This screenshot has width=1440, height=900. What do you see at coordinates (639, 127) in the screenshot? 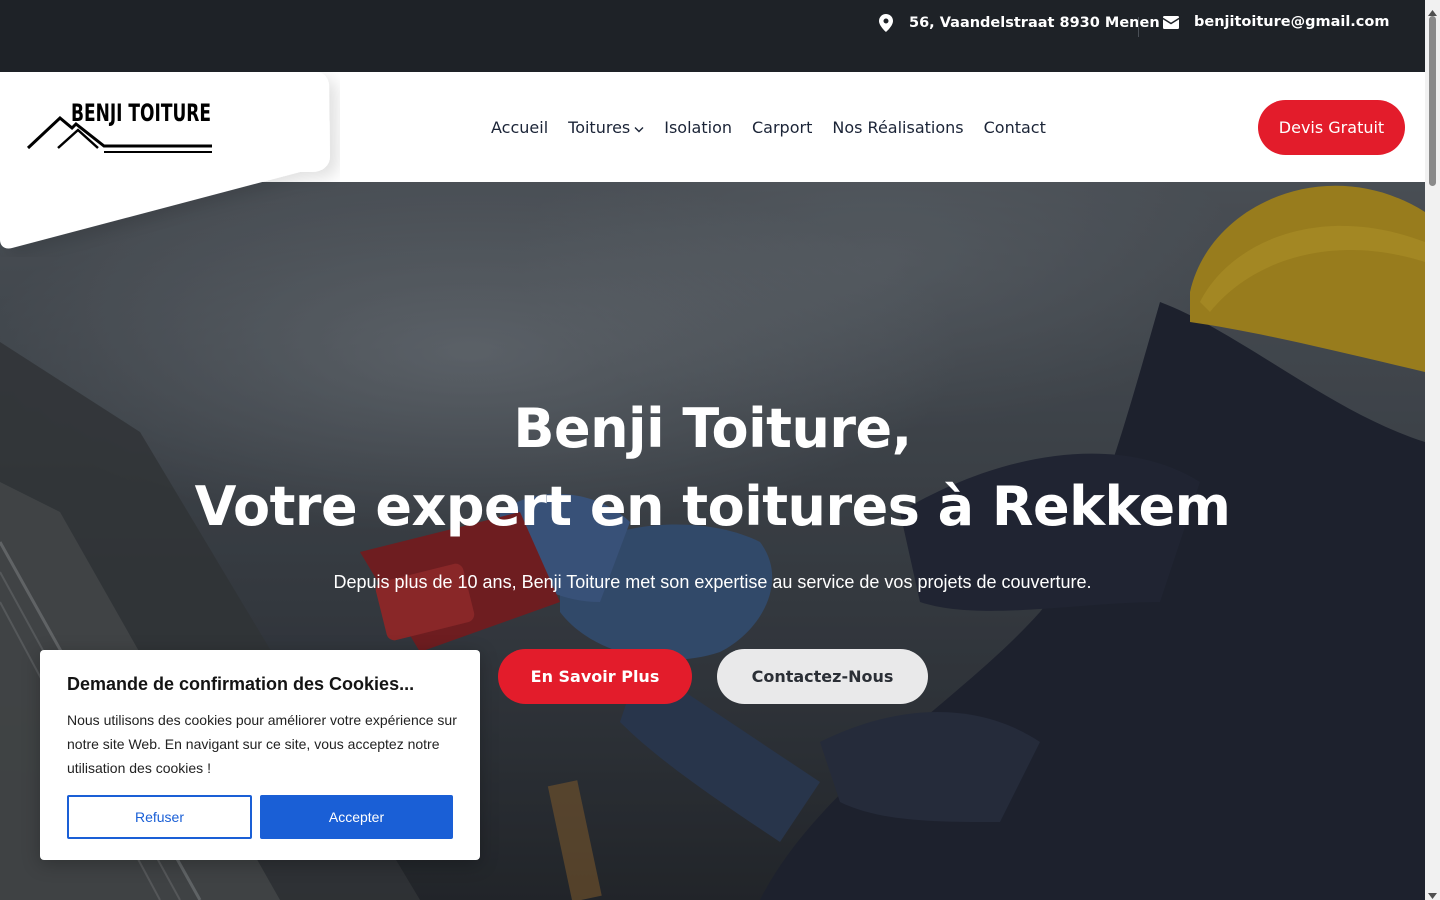
I see `chevron-down-icon` at bounding box center [639, 127].